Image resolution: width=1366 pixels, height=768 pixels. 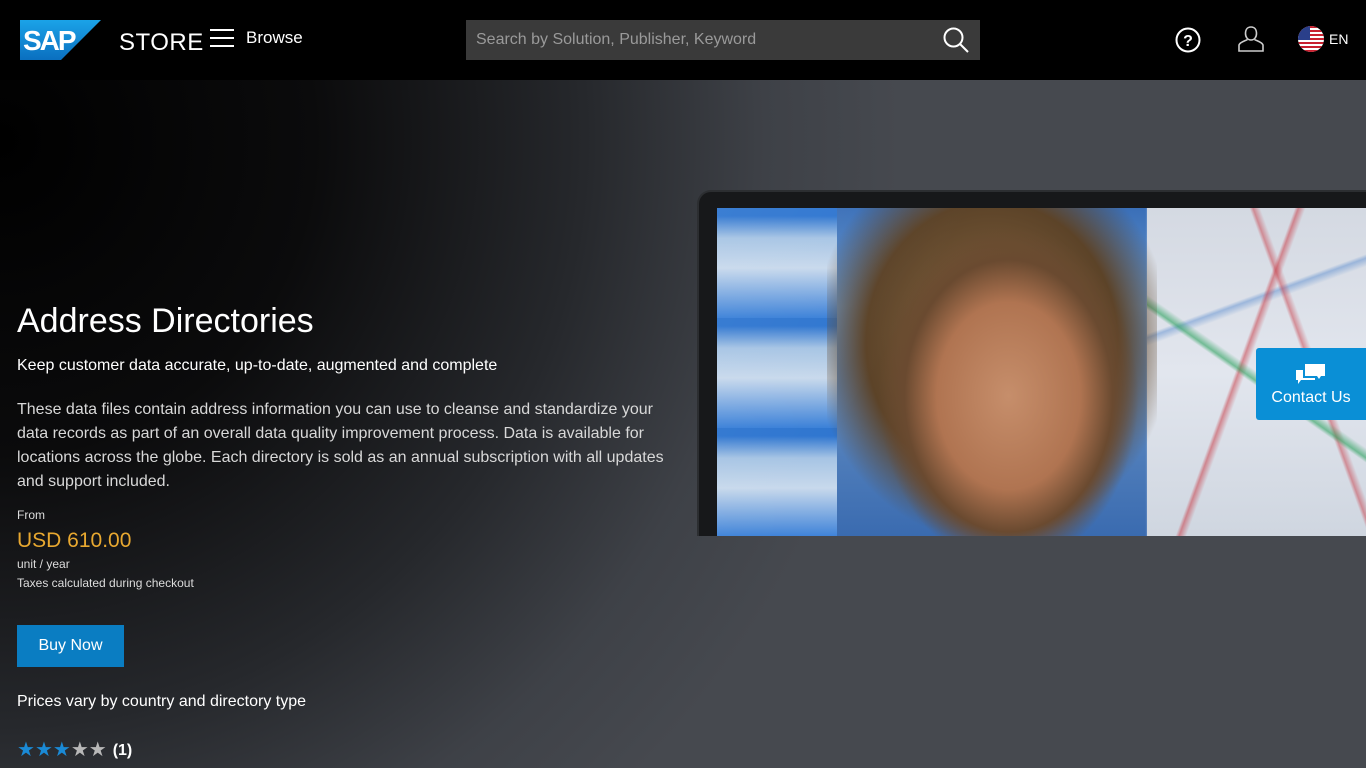 What do you see at coordinates (1251, 39) in the screenshot?
I see `user-account-icon` at bounding box center [1251, 39].